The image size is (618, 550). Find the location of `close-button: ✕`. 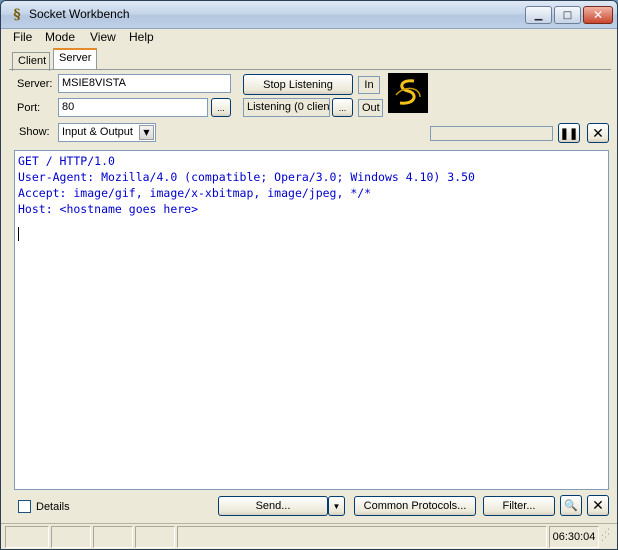

close-button: ✕ is located at coordinates (598, 15).